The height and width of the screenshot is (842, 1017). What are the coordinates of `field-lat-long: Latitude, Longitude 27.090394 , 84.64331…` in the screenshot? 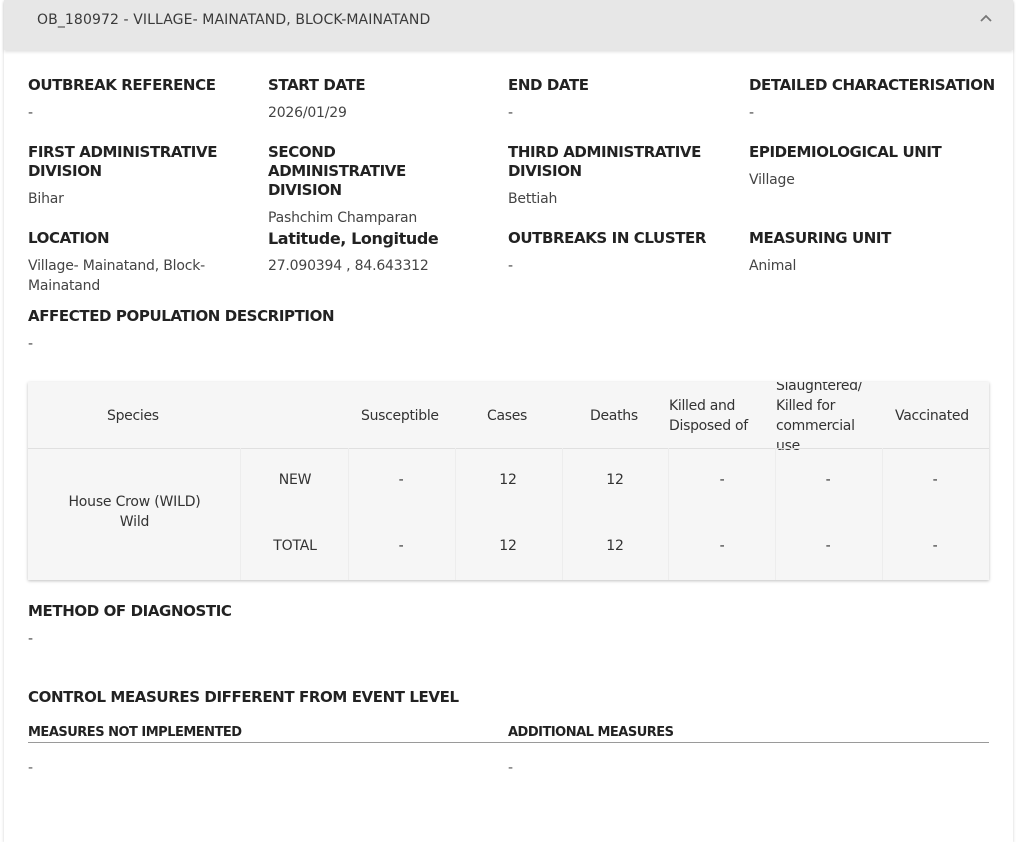 It's located at (380, 252).